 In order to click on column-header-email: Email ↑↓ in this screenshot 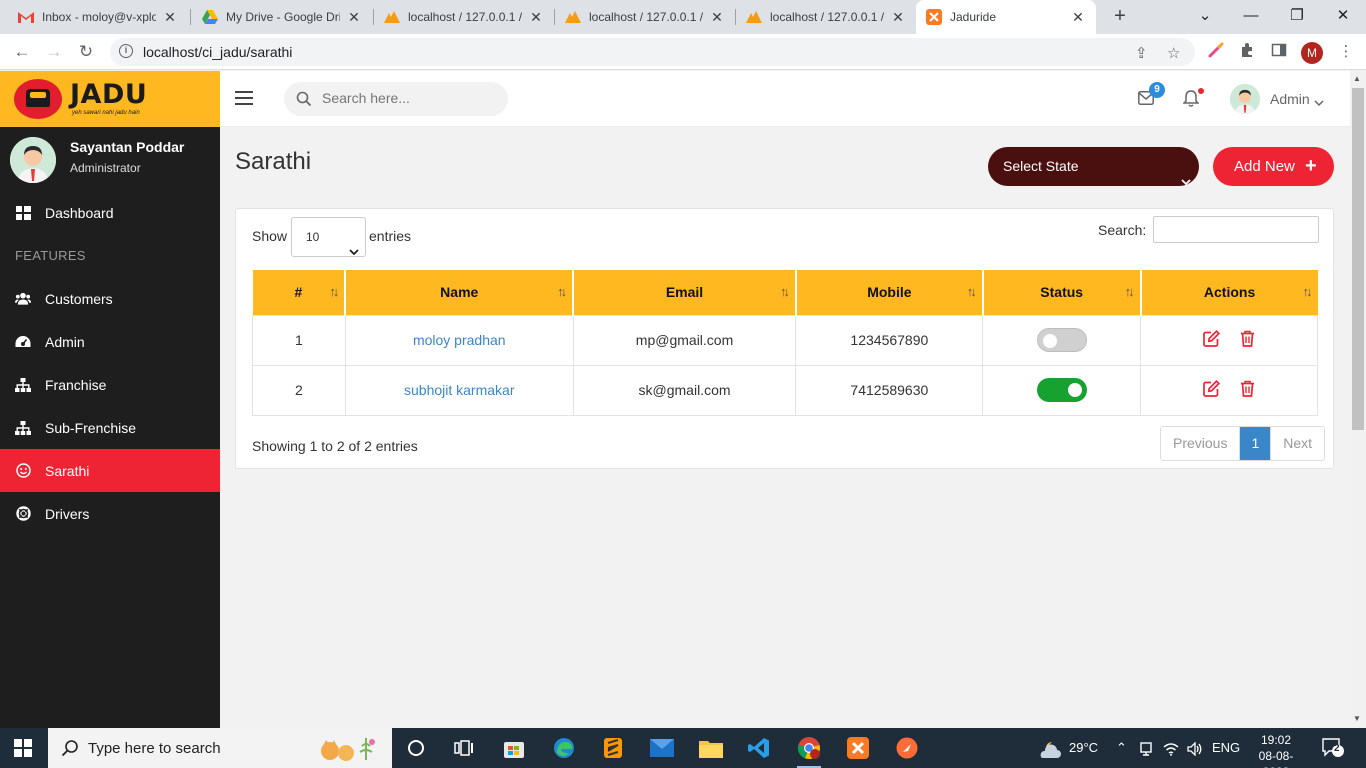, I will do `click(684, 292)`.